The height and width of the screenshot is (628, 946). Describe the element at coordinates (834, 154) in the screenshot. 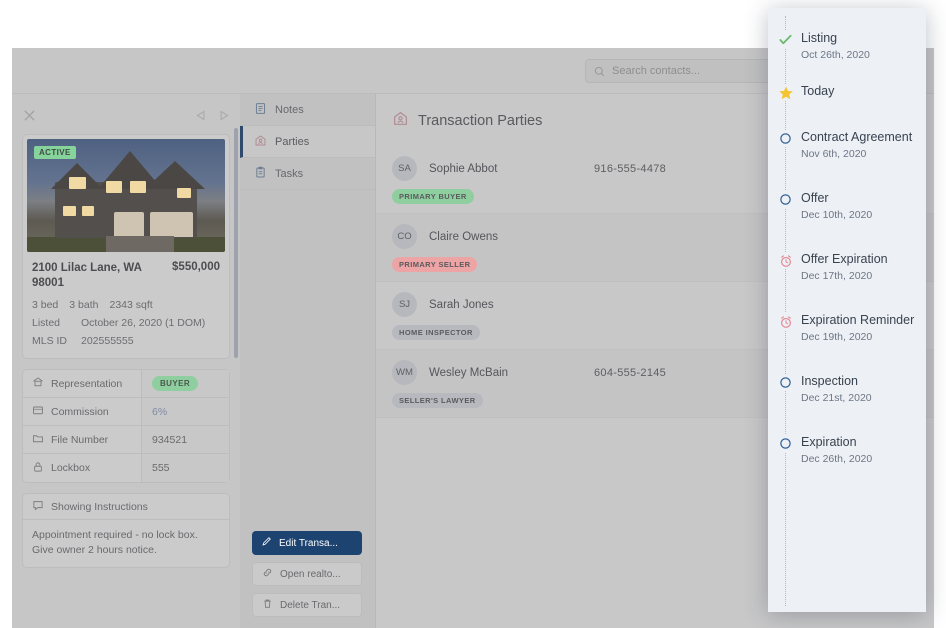

I see `timeline-date: Nov 6th, 2020` at that location.